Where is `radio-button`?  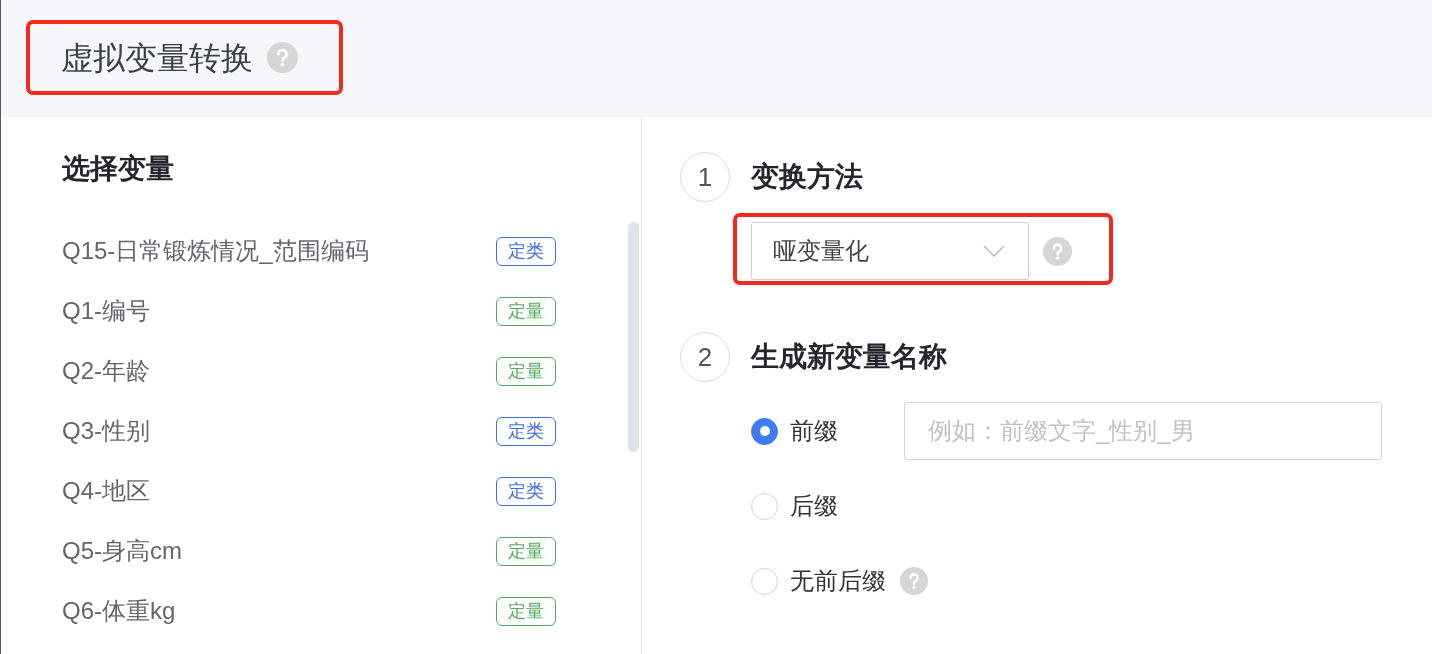
radio-button is located at coordinates (764, 431).